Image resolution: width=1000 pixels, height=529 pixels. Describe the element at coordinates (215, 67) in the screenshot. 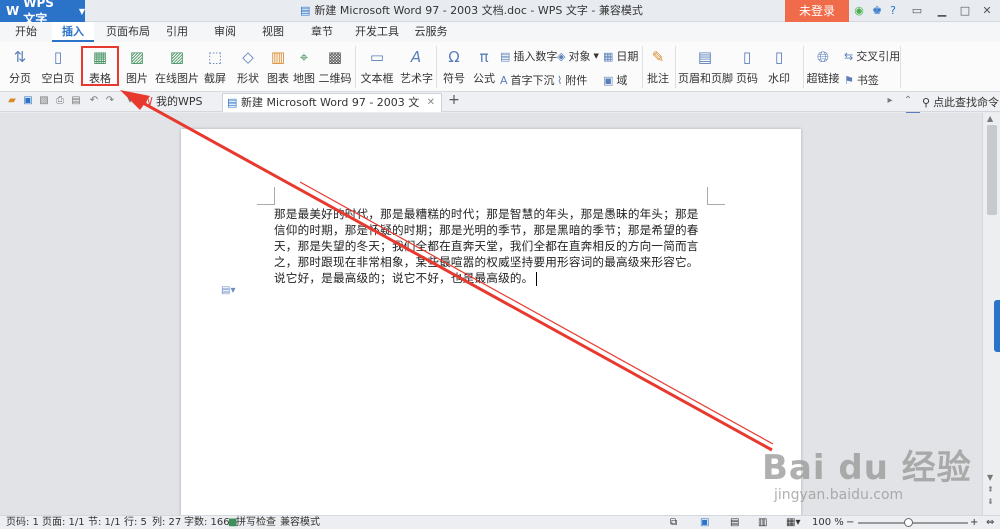

I see `screenshot-button: ⬚ 截屏` at that location.